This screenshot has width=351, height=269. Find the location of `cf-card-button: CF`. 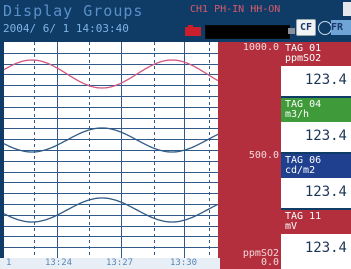

cf-card-button: CF is located at coordinates (306, 27).